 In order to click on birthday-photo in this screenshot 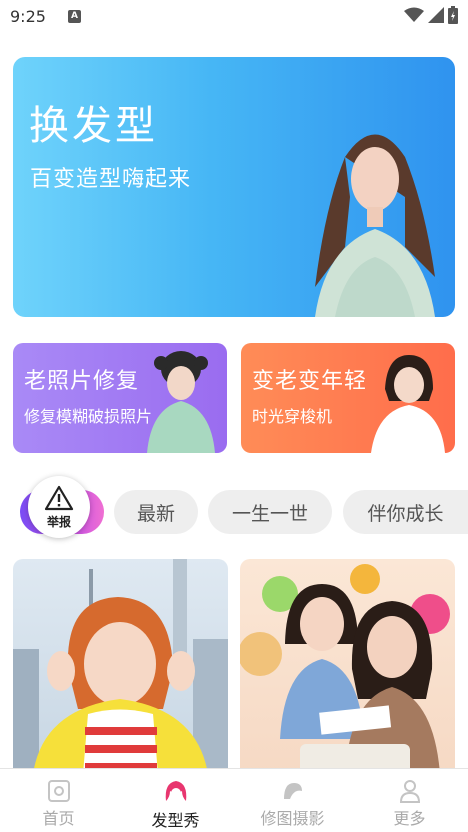, I will do `click(345, 669)`.